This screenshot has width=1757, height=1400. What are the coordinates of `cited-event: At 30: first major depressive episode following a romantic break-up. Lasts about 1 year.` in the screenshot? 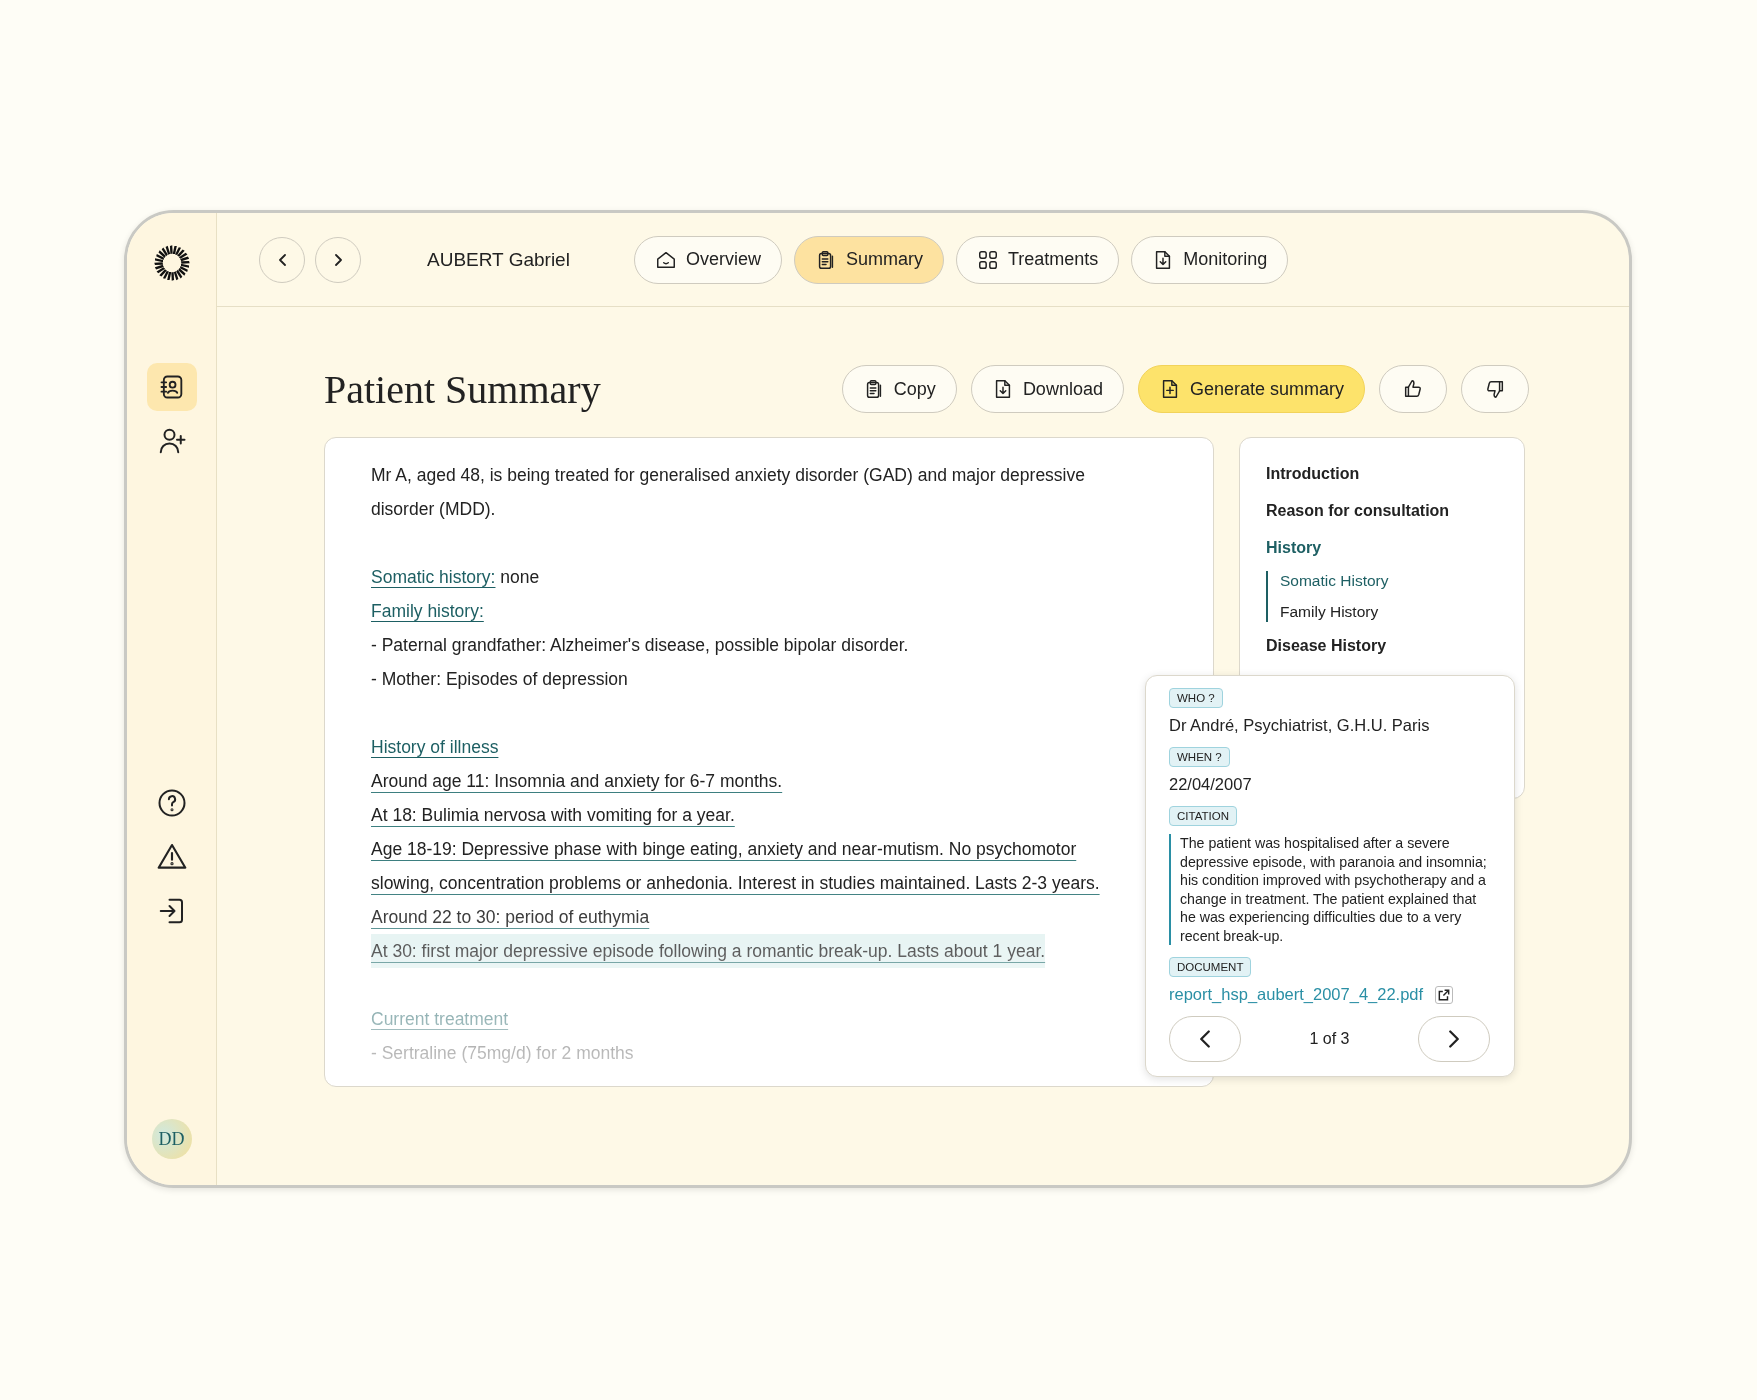 It's located at (708, 951).